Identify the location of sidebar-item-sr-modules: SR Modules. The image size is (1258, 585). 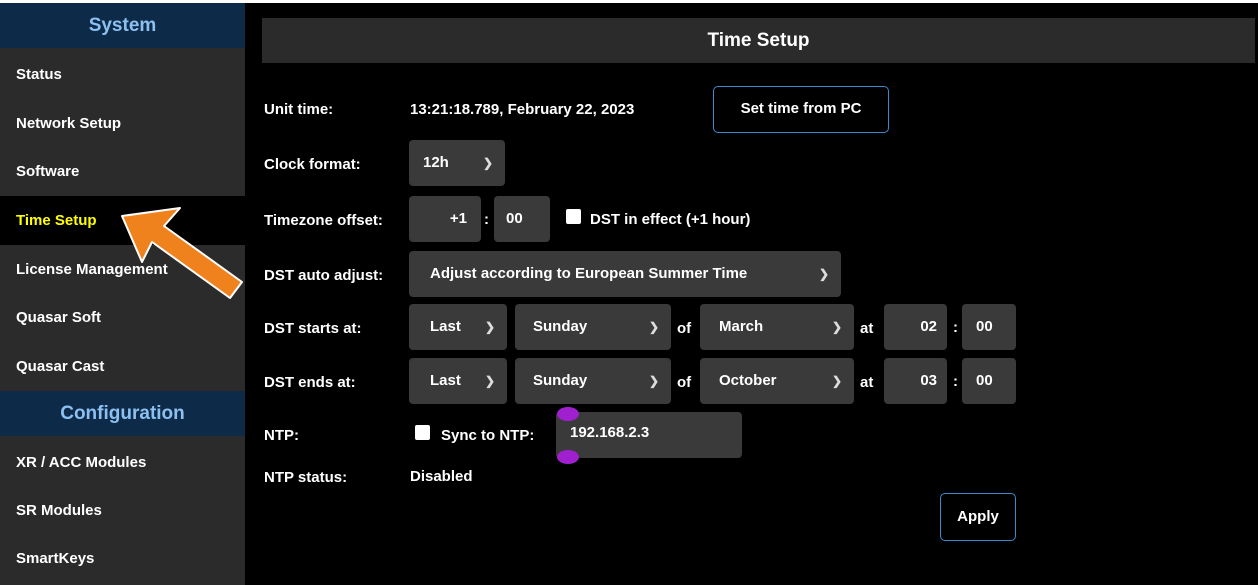
(122, 510).